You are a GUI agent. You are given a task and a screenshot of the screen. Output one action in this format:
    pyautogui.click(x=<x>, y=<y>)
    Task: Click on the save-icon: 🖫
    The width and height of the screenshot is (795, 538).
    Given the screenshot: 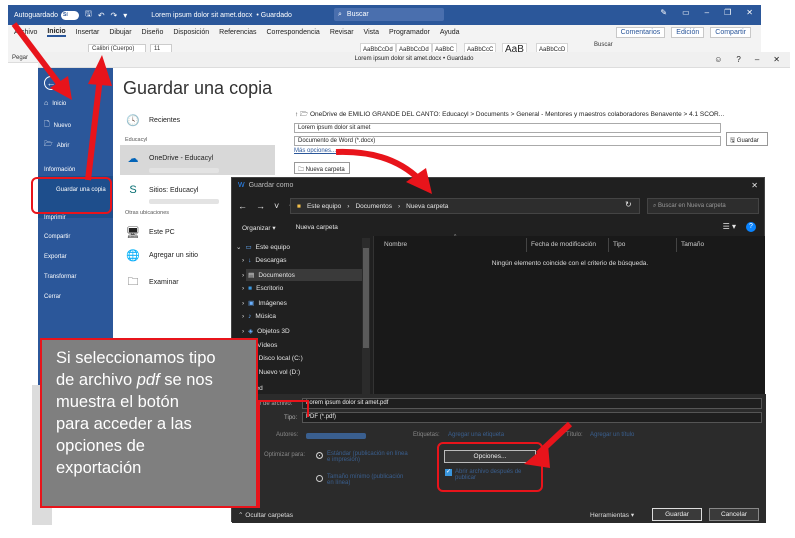 What is the action you would take?
    pyautogui.click(x=88, y=15)
    